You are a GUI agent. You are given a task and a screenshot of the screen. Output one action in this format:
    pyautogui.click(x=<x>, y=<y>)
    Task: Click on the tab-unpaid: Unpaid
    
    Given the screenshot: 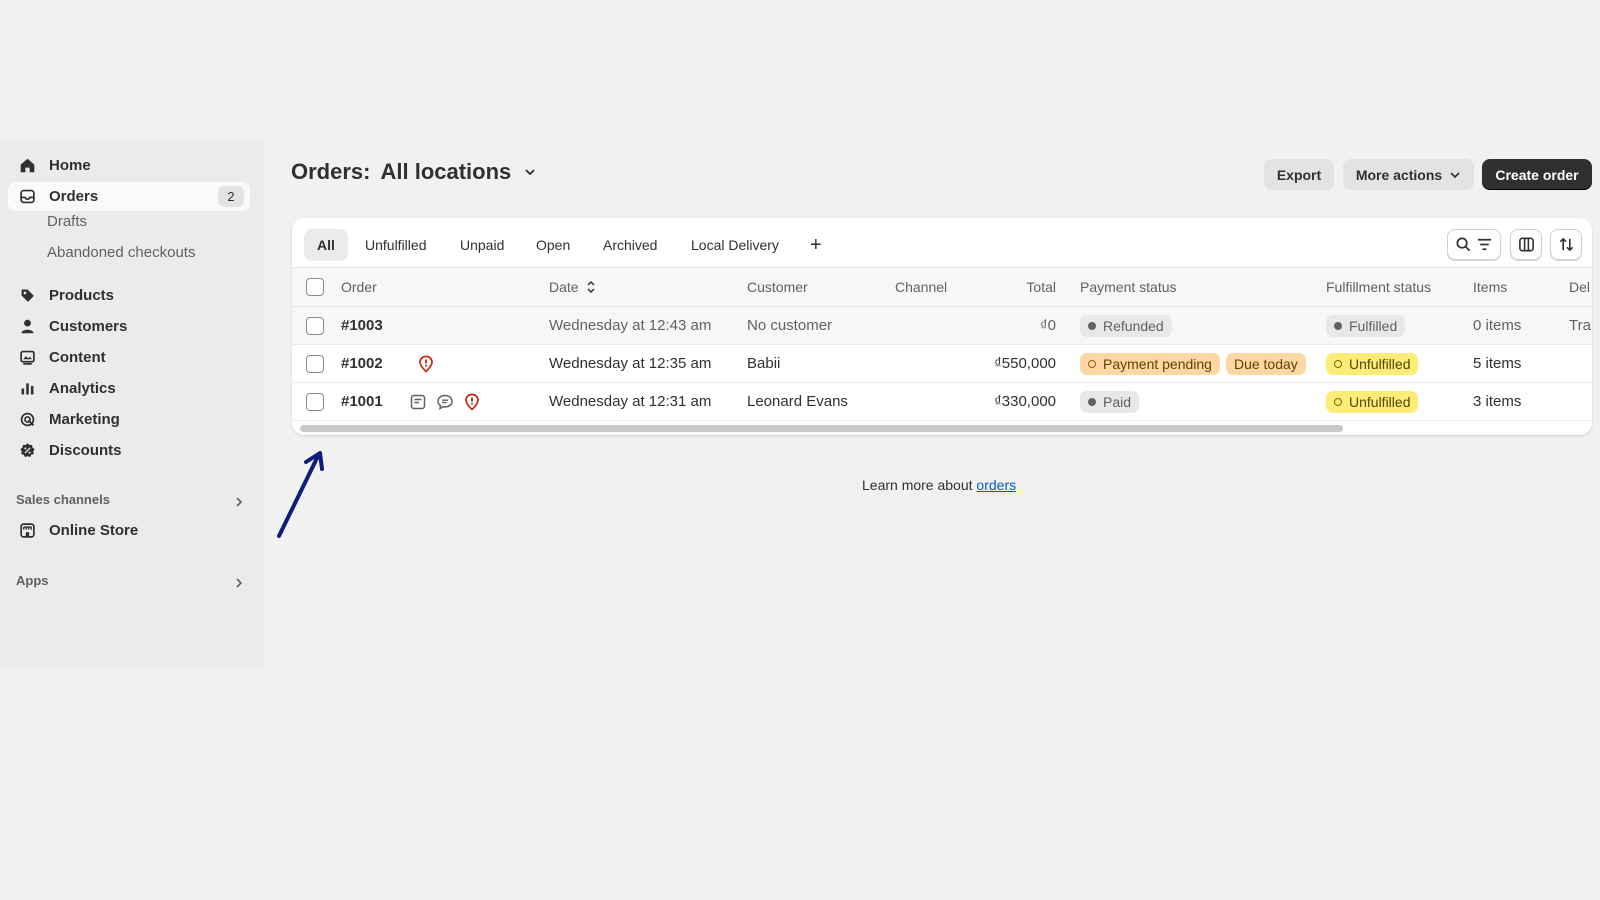 What is the action you would take?
    pyautogui.click(x=482, y=245)
    